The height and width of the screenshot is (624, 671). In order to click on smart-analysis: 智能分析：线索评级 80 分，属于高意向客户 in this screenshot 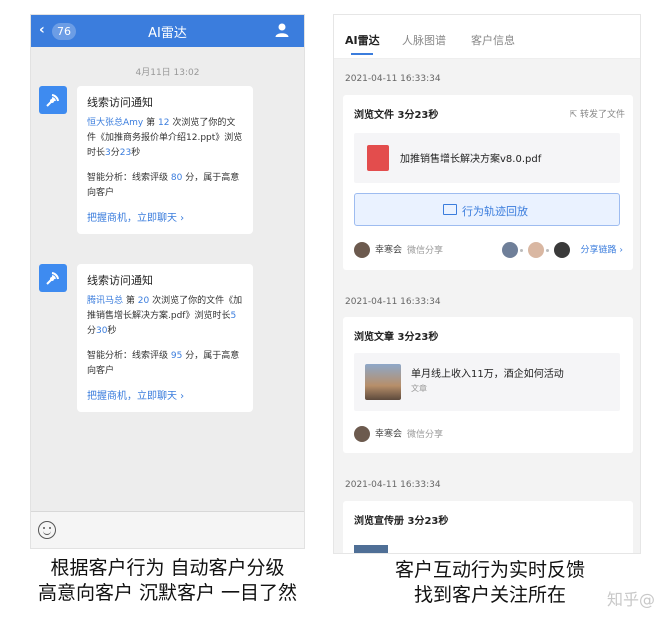, I will do `click(163, 185)`.